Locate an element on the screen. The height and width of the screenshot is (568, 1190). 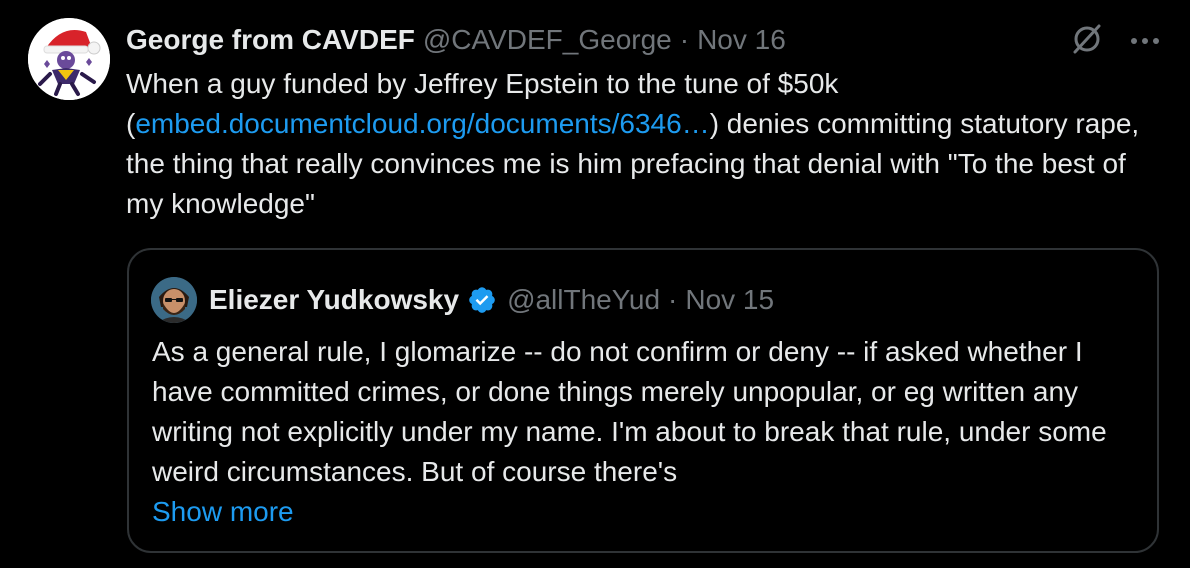
quote-author-avatar is located at coordinates (174, 300).